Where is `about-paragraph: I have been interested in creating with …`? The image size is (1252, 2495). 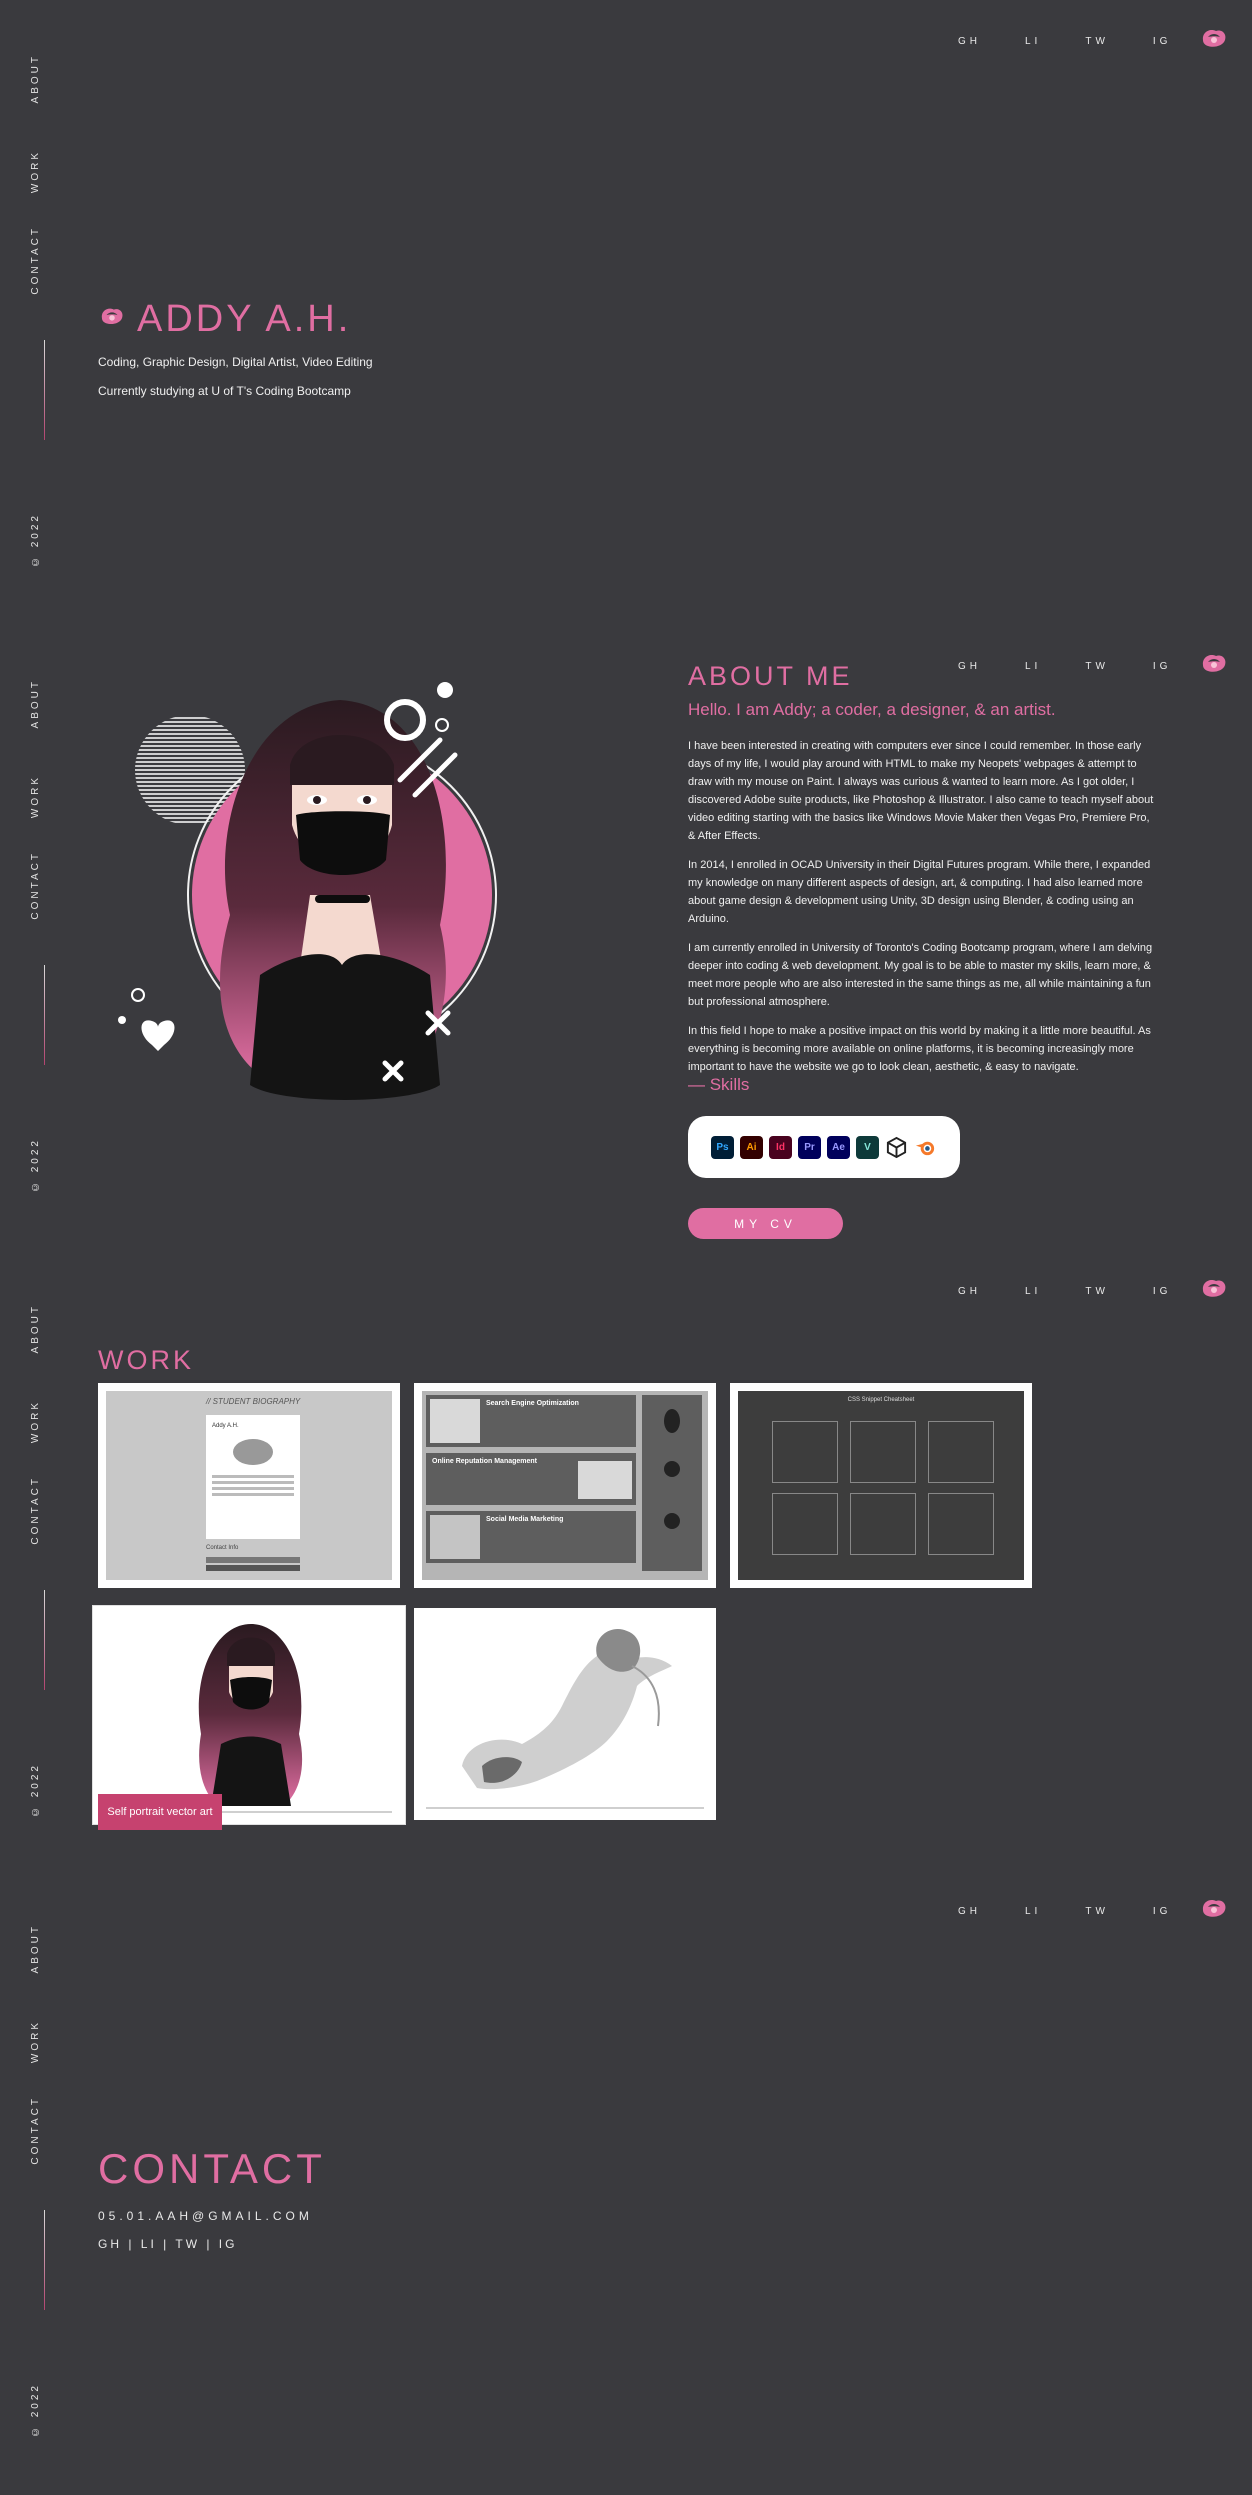 about-paragraph: I have been interested in creating with … is located at coordinates (921, 791).